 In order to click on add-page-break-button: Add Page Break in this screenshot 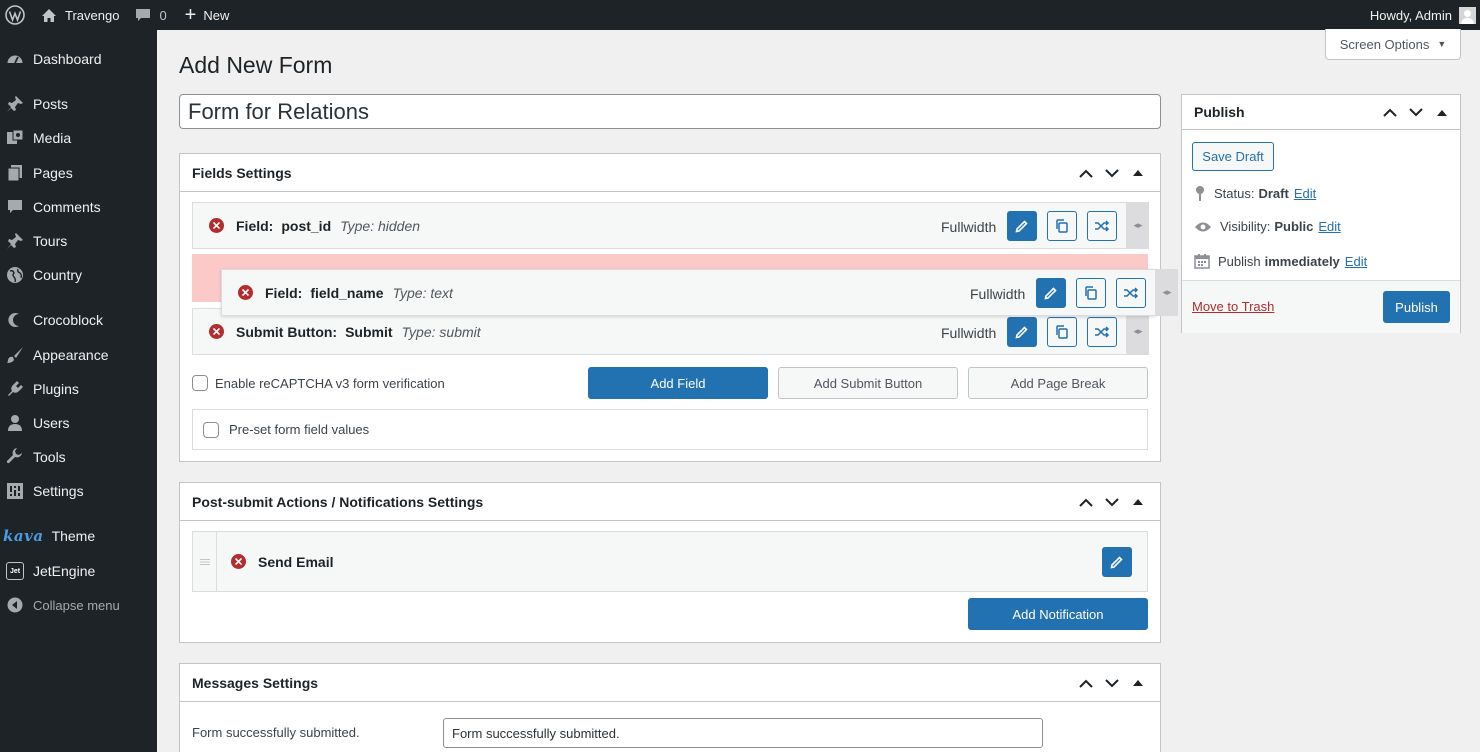, I will do `click(1058, 383)`.